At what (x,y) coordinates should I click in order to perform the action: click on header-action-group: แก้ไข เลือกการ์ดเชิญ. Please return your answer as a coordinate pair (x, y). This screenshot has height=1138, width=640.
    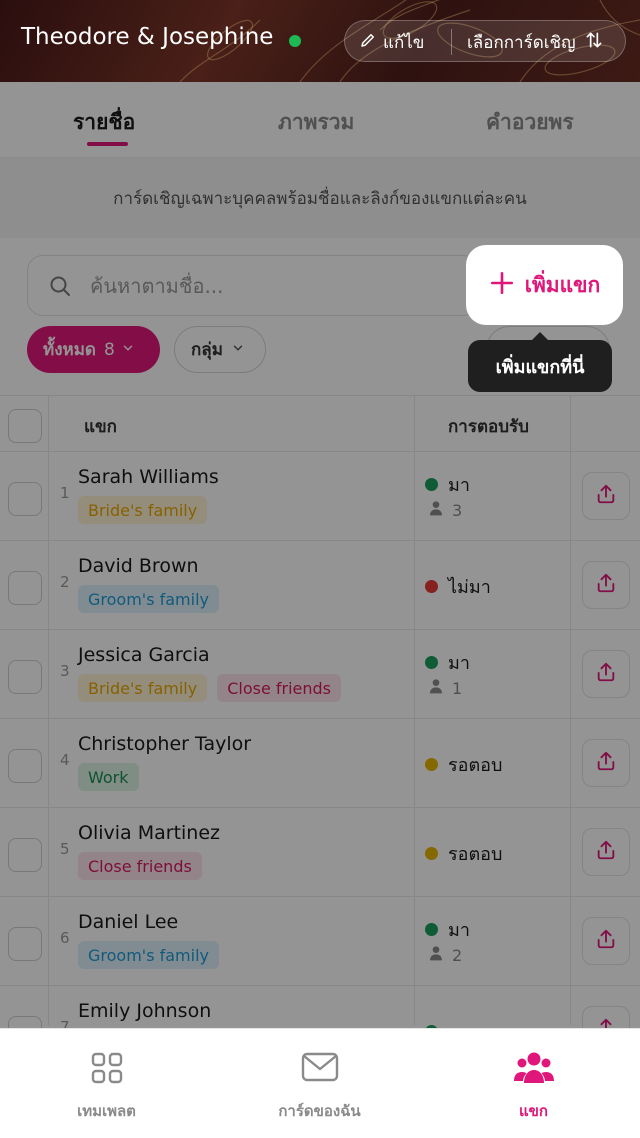
    Looking at the image, I should click on (485, 41).